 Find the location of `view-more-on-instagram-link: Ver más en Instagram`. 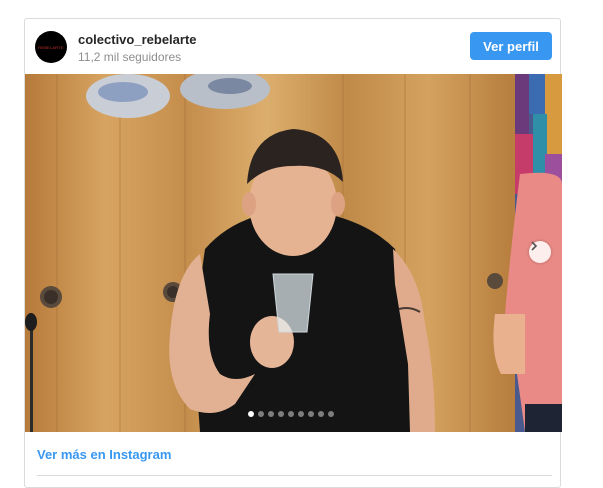

view-more-on-instagram-link: Ver más en Instagram is located at coordinates (104, 454).